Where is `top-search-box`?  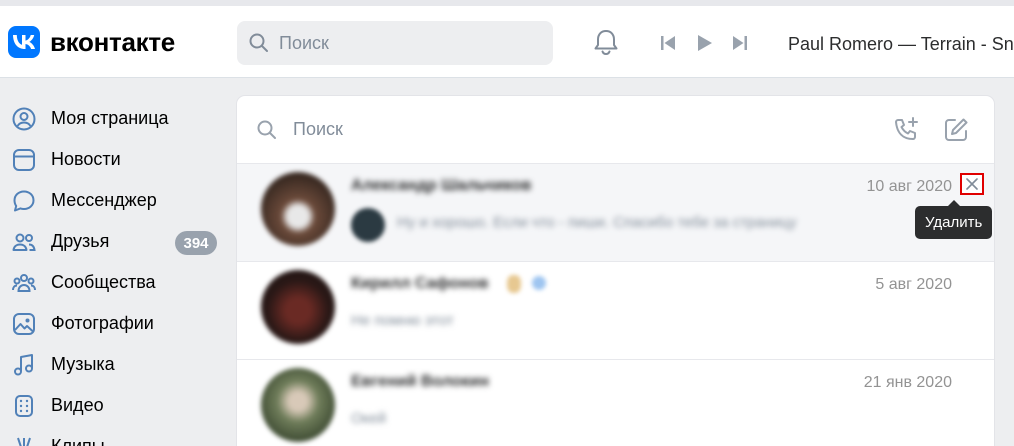 top-search-box is located at coordinates (395, 43).